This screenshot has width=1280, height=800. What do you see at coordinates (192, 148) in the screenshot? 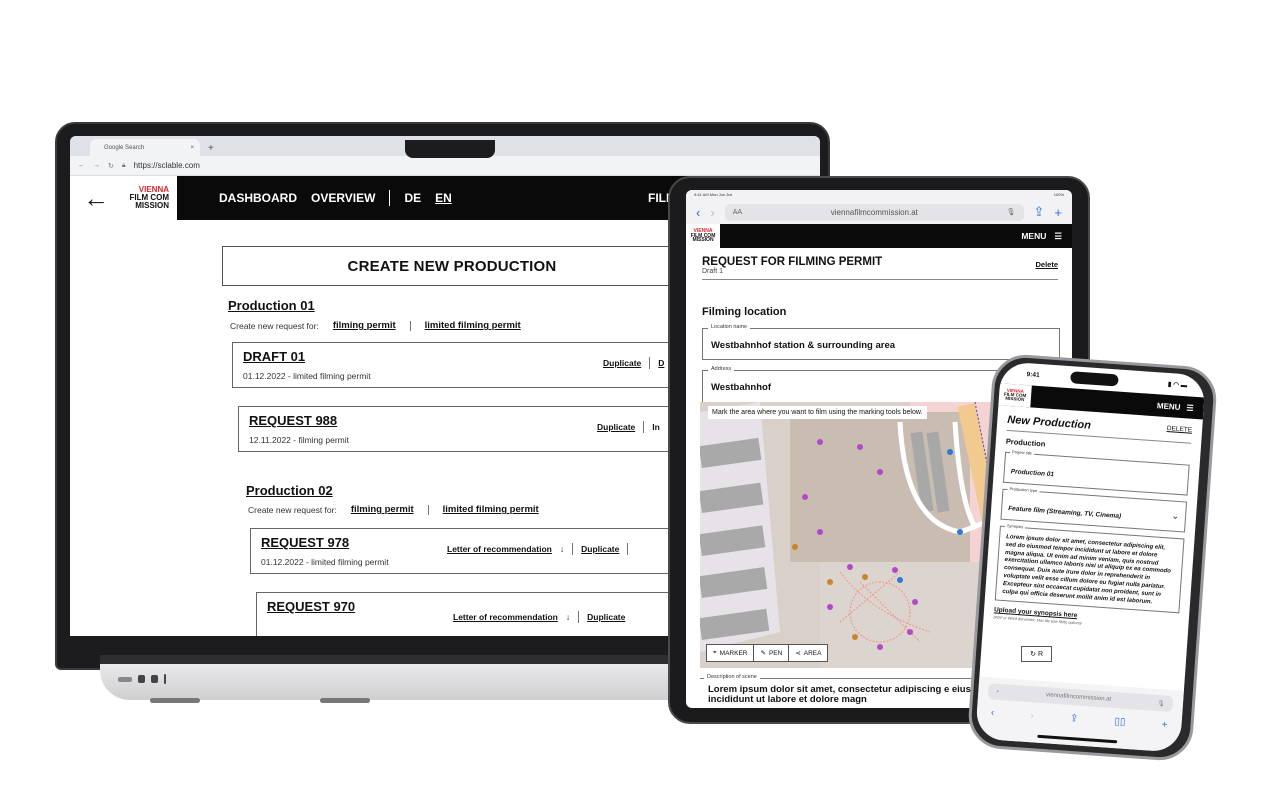
I see `close-icon: ×` at bounding box center [192, 148].